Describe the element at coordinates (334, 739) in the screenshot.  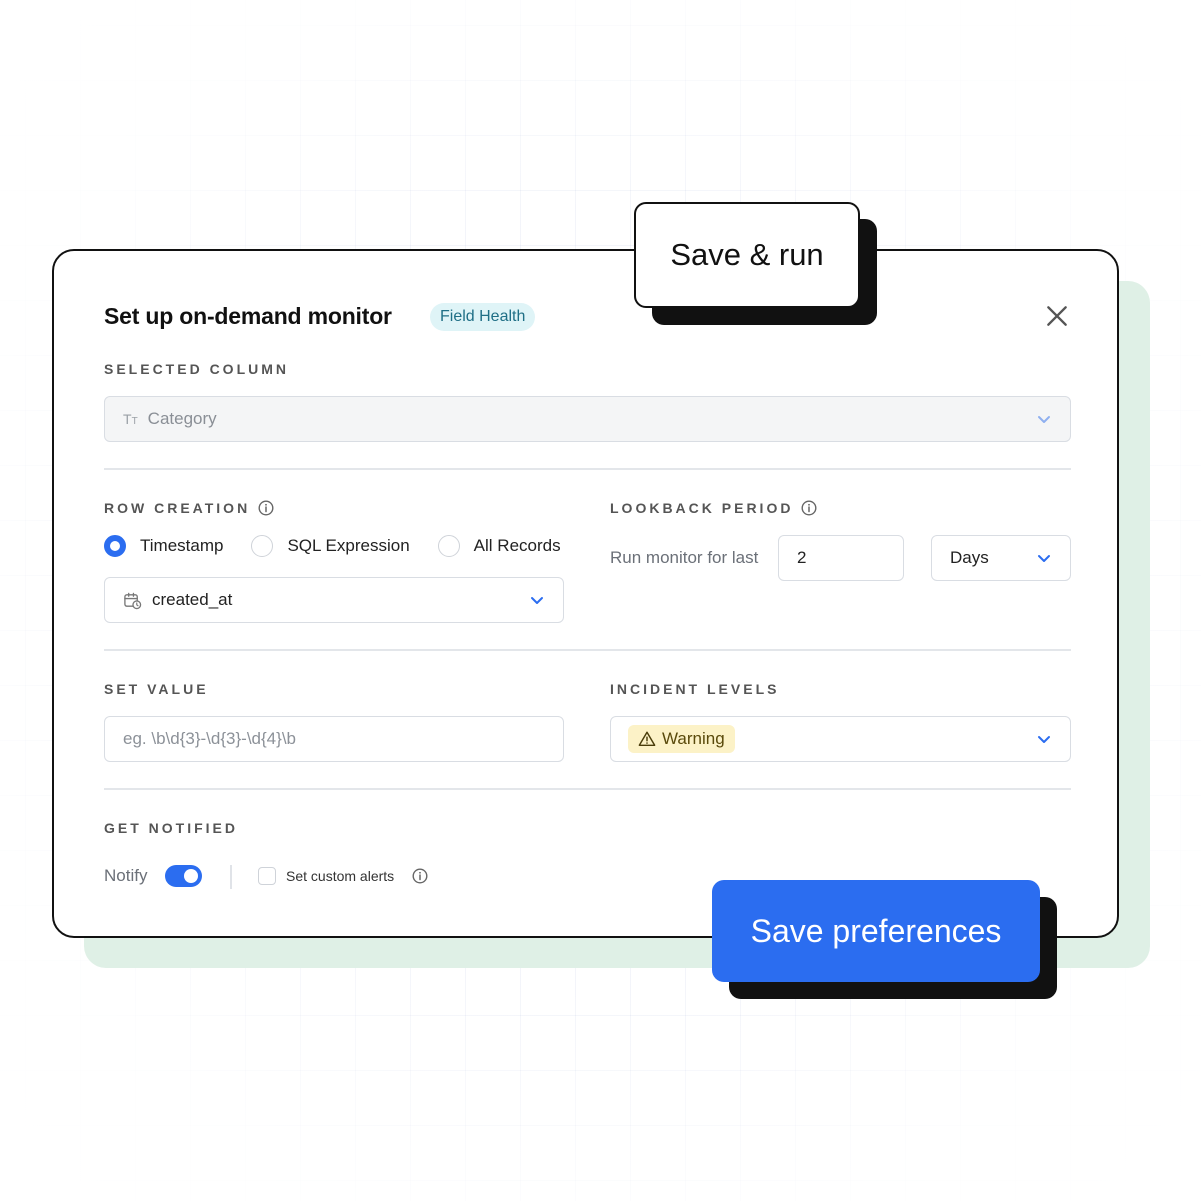
I see `set-value-input: eg. \b\d{3}-\d{3}-\d{4}\b` at that location.